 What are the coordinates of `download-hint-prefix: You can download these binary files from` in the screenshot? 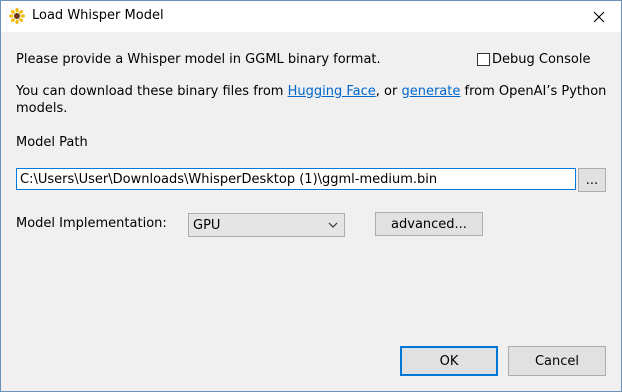 It's located at (152, 91).